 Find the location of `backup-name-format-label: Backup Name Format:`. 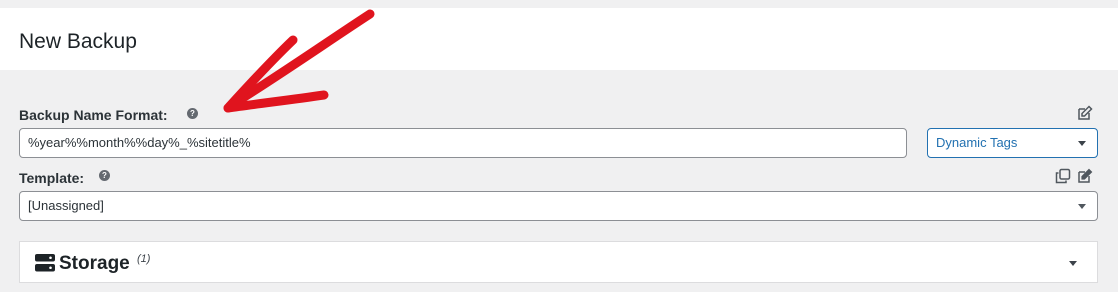

backup-name-format-label: Backup Name Format: is located at coordinates (93, 115).